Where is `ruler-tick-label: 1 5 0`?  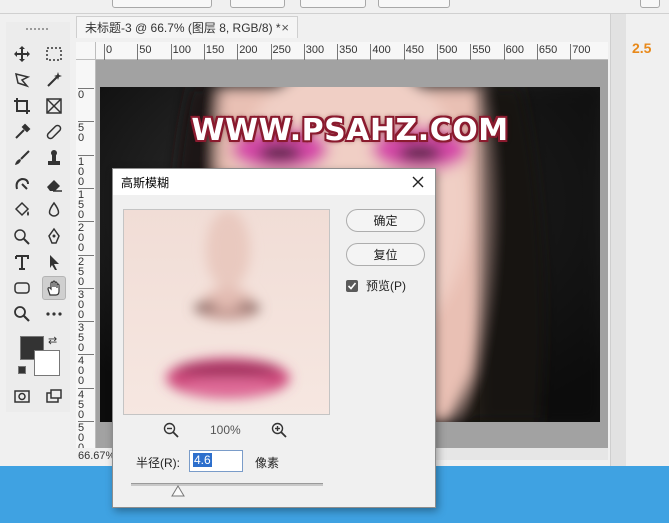
ruler-tick-label: 1 5 0 is located at coordinates (81, 204).